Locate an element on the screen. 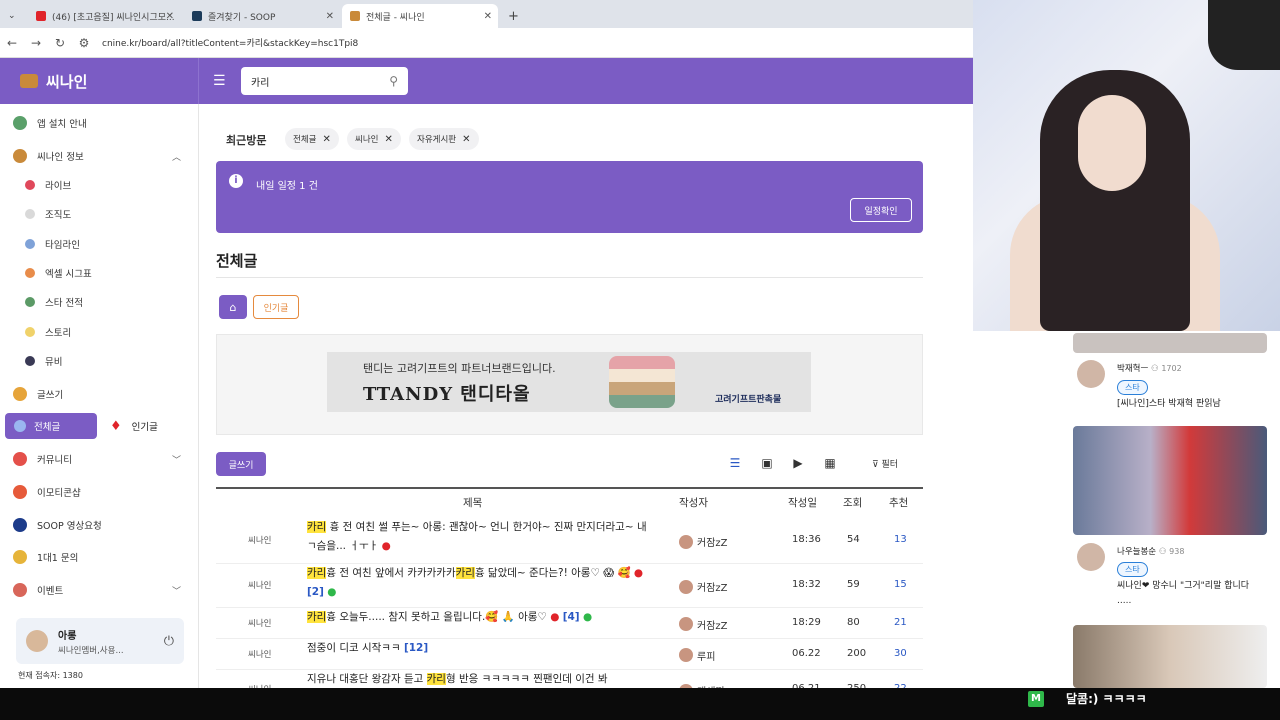 This screenshot has width=1280, height=720. sidebar-item-inquiry: 1대1 문의 is located at coordinates (99, 557).